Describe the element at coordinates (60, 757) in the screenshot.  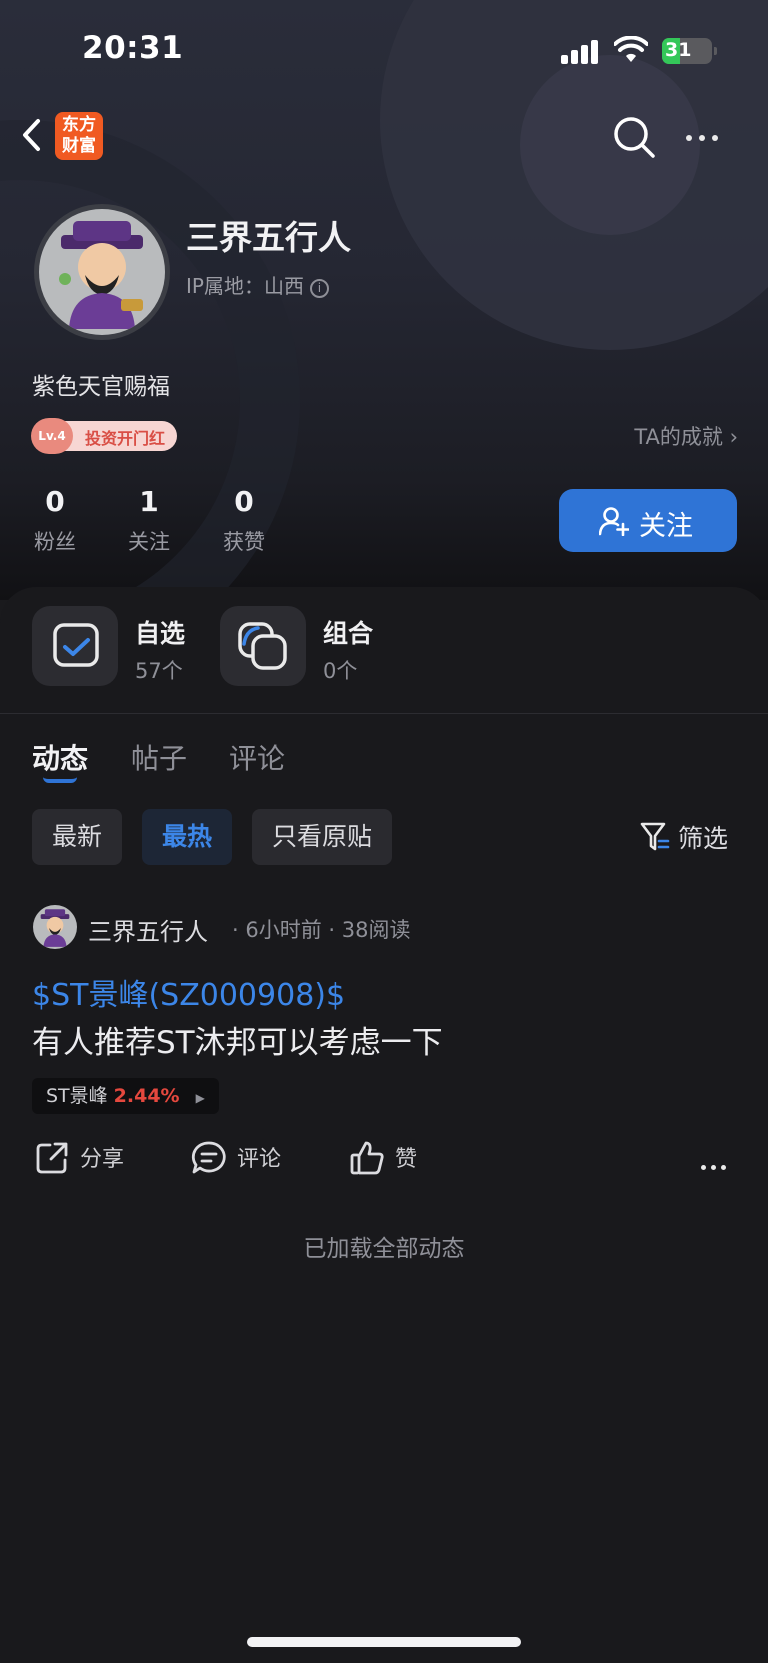
I see `tab-activity: 动态` at that location.